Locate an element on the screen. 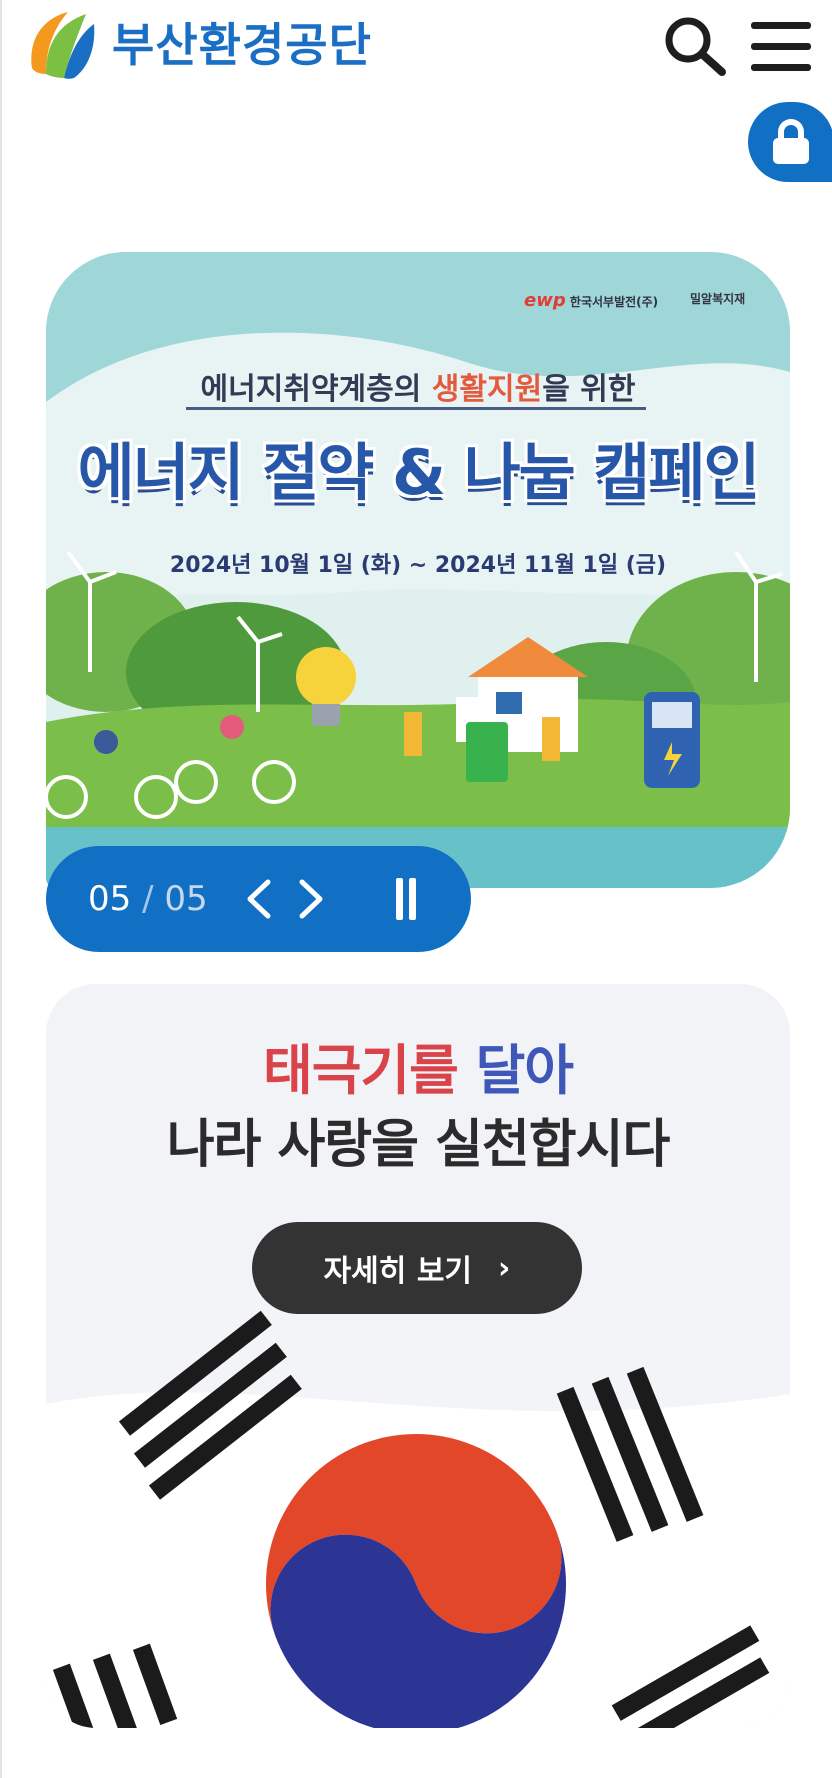 Image resolution: width=832 pixels, height=1778 pixels. lock-icon is located at coordinates (791, 141).